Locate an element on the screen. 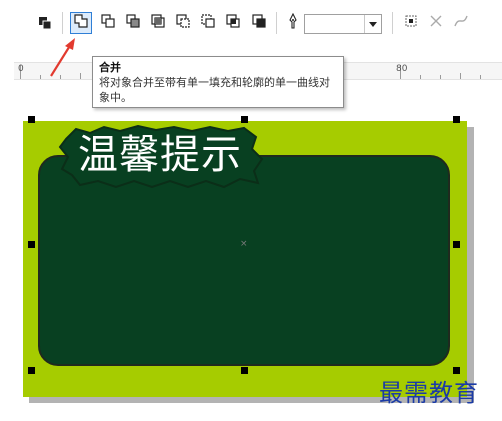 Image resolution: width=502 pixels, height=421 pixels. front-minus-back-icon is located at coordinates (208, 23).